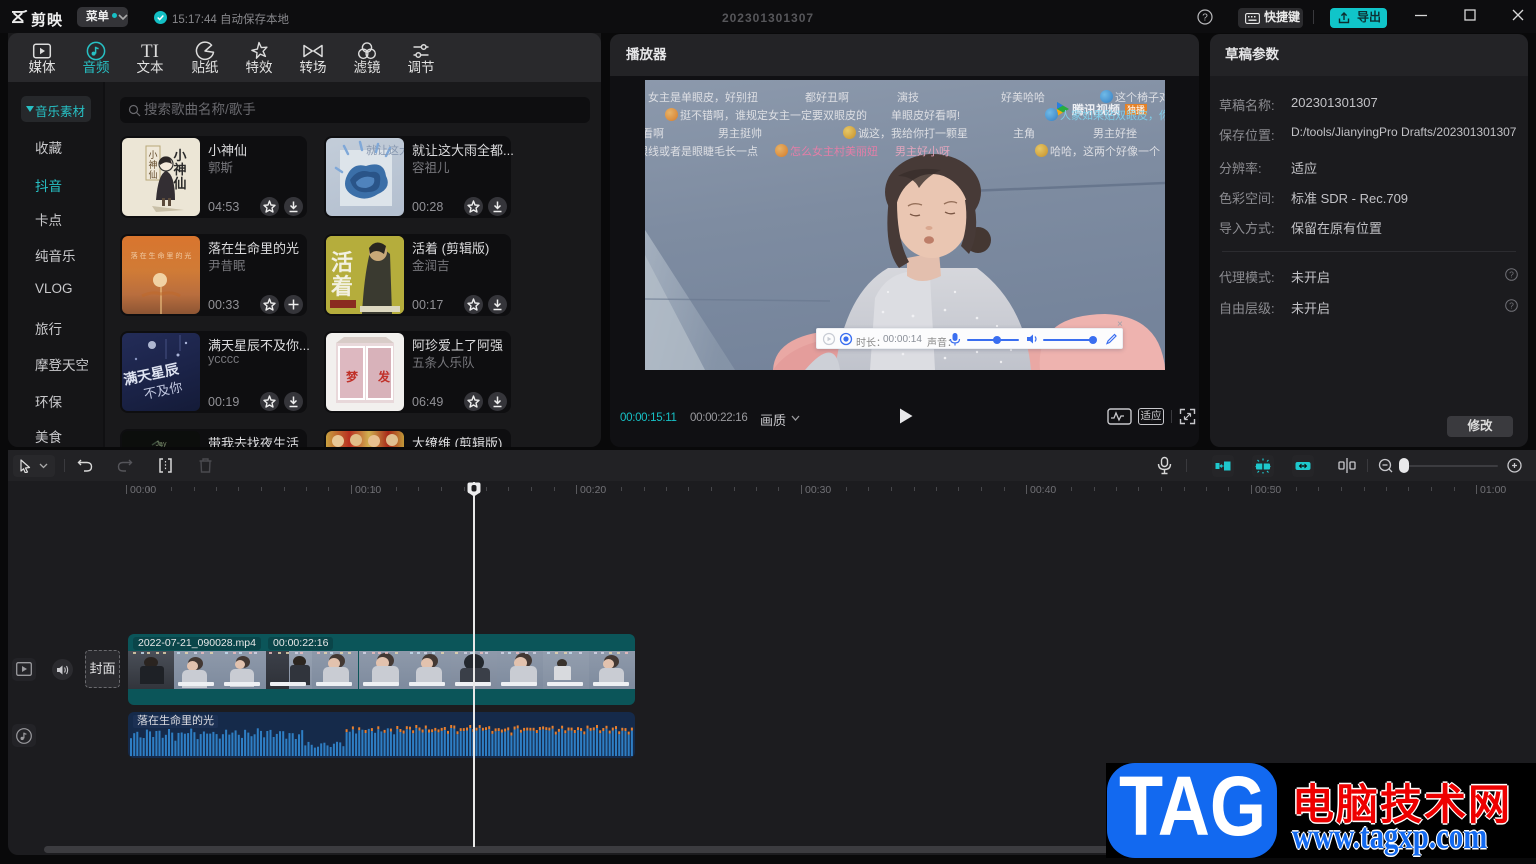  Describe the element at coordinates (385, 150) in the screenshot. I see `svg-text: 就让这大雨` at that location.